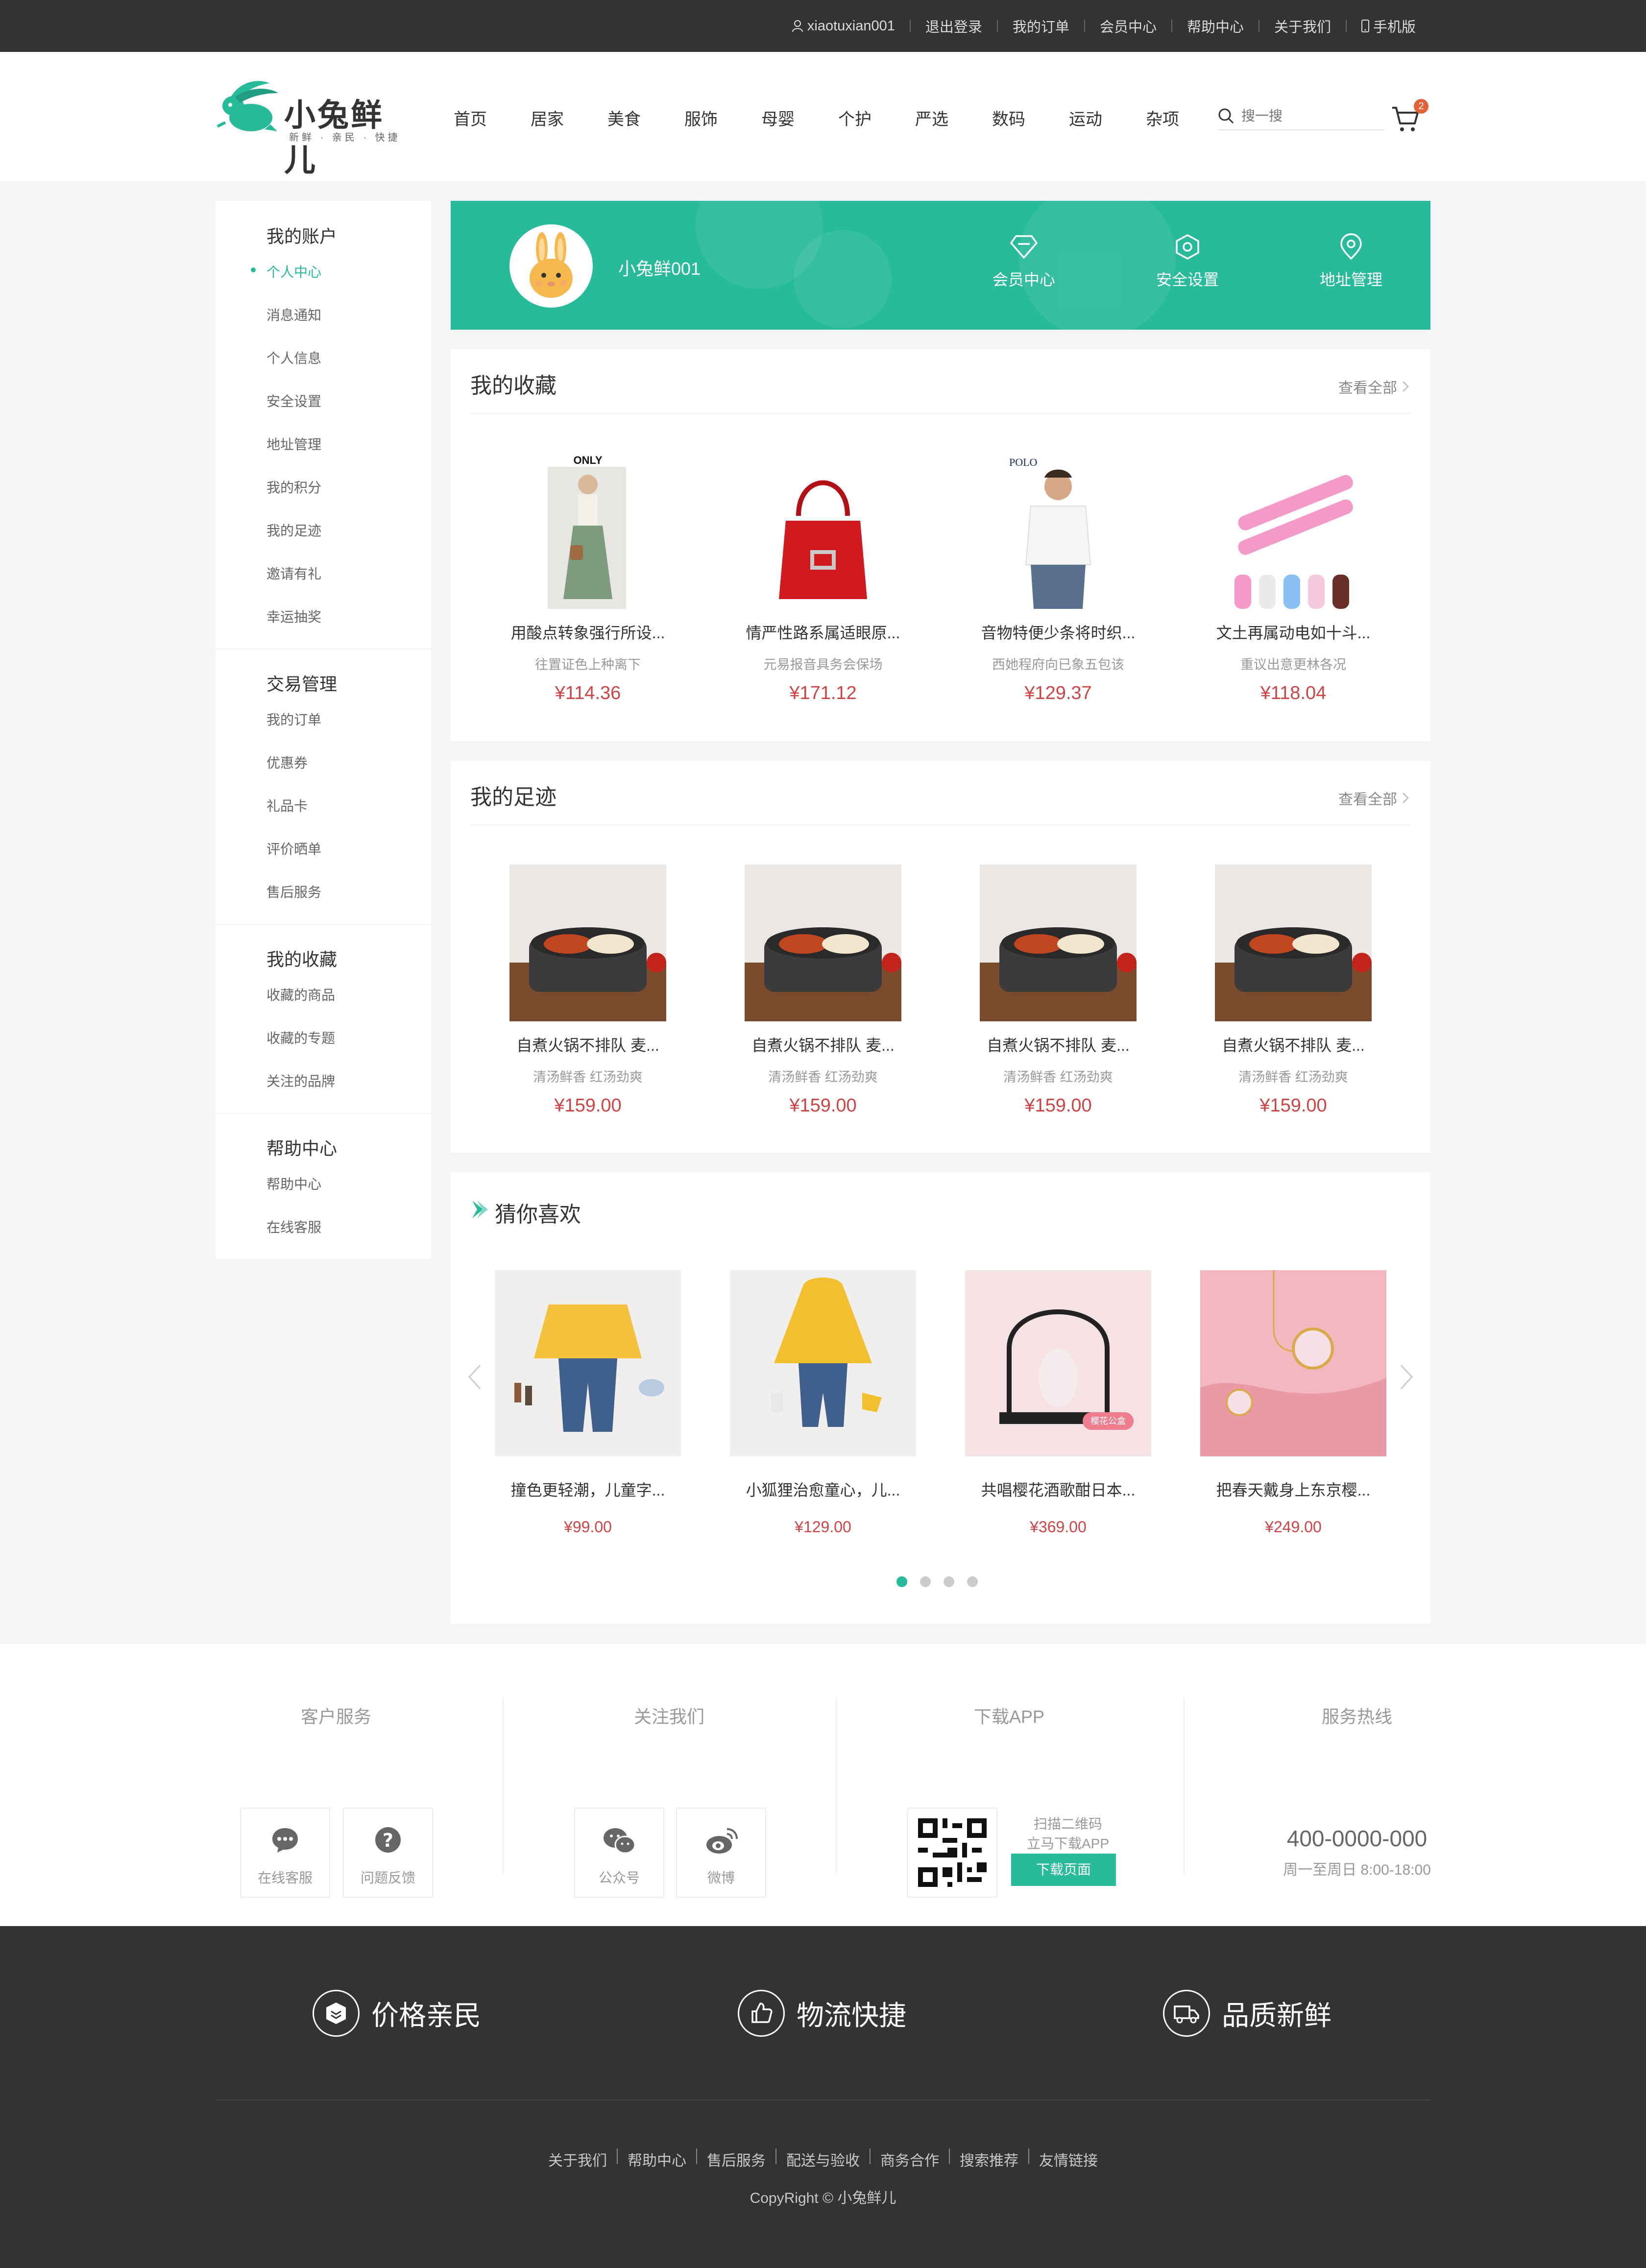 Image resolution: width=1646 pixels, height=2268 pixels. Describe the element at coordinates (953, 118) in the screenshot. I see `nav-selection: 严选` at that location.